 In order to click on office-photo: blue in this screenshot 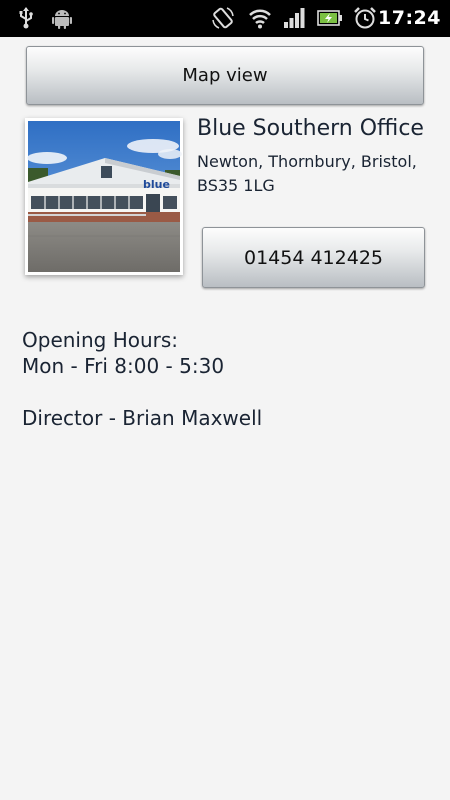, I will do `click(104, 196)`.